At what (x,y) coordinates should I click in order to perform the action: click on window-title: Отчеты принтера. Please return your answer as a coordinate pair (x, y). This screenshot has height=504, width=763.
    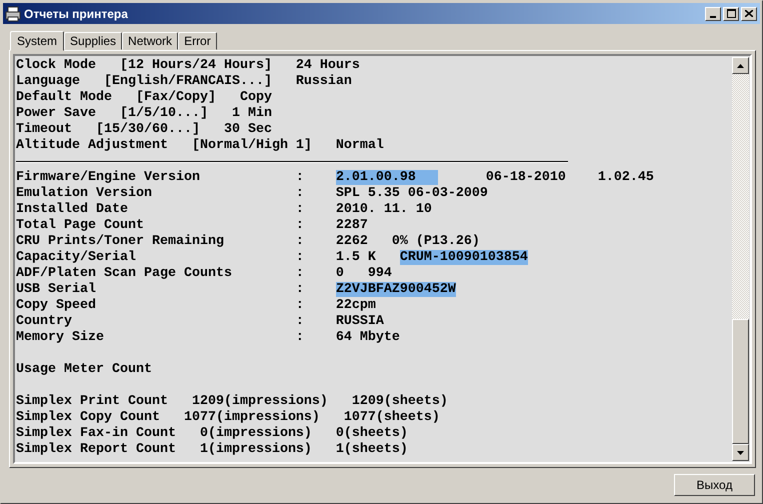
    Looking at the image, I should click on (76, 13).